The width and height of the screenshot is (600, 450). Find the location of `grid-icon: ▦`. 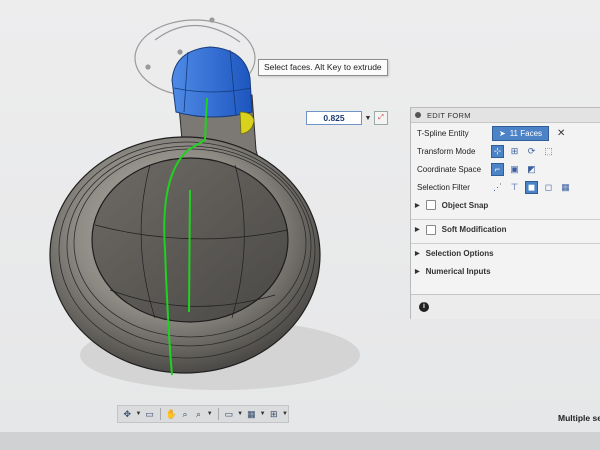

grid-icon: ▦ is located at coordinates (251, 414).